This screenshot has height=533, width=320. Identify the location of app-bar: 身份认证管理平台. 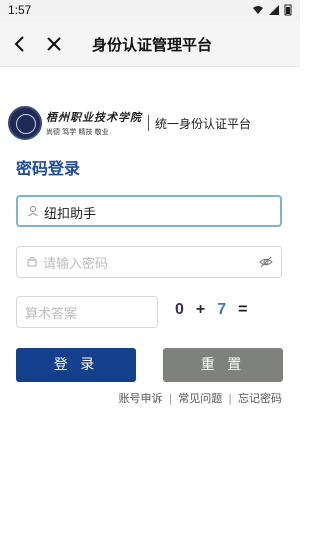
(150, 44).